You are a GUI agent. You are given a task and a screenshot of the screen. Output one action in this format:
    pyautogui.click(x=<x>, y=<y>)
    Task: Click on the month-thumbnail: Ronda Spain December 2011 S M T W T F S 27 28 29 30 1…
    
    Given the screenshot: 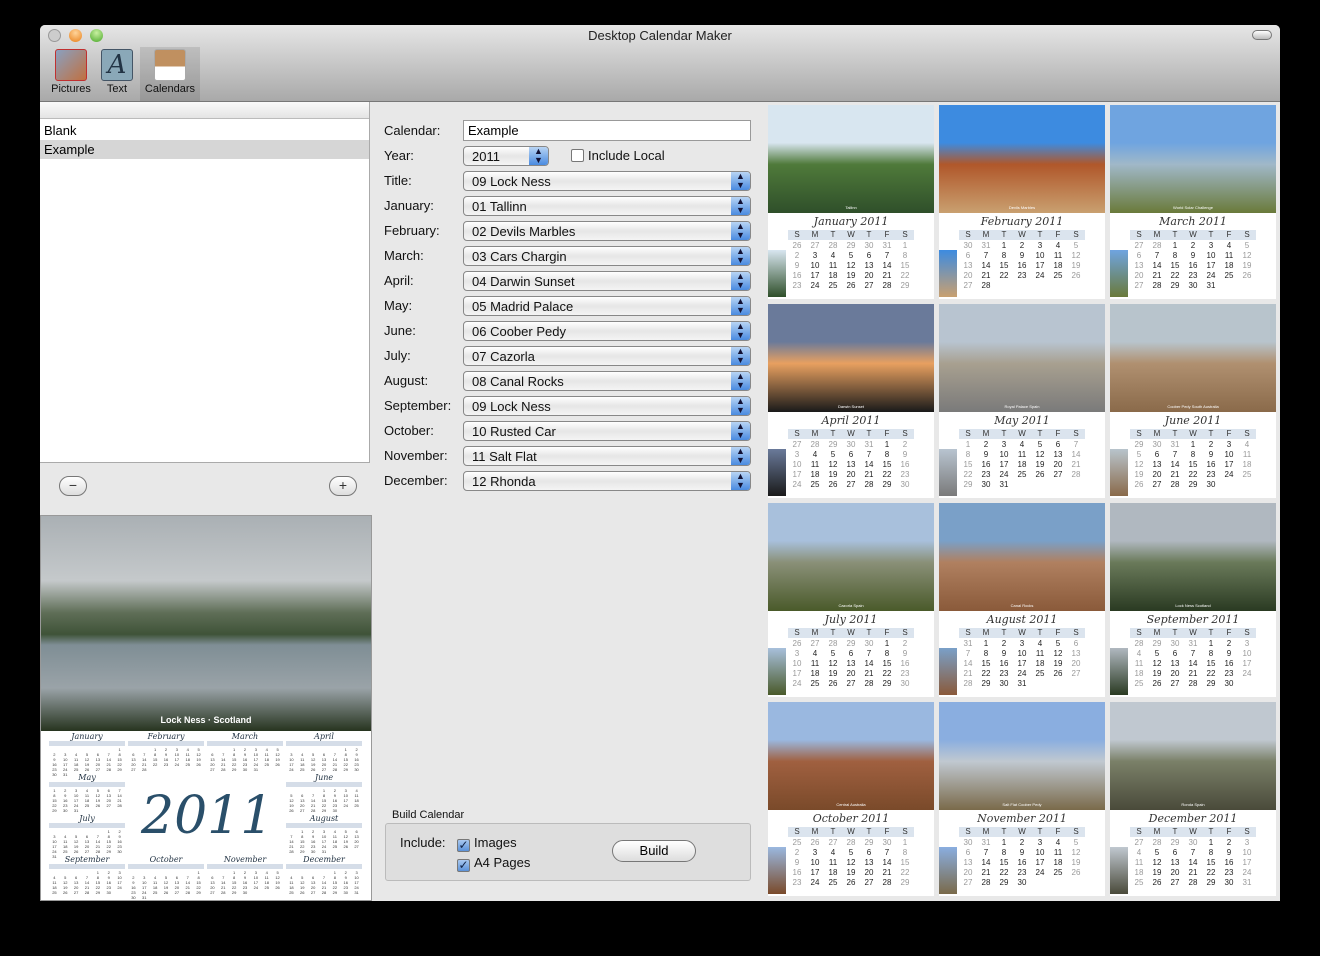 What is the action you would take?
    pyautogui.click(x=1193, y=799)
    